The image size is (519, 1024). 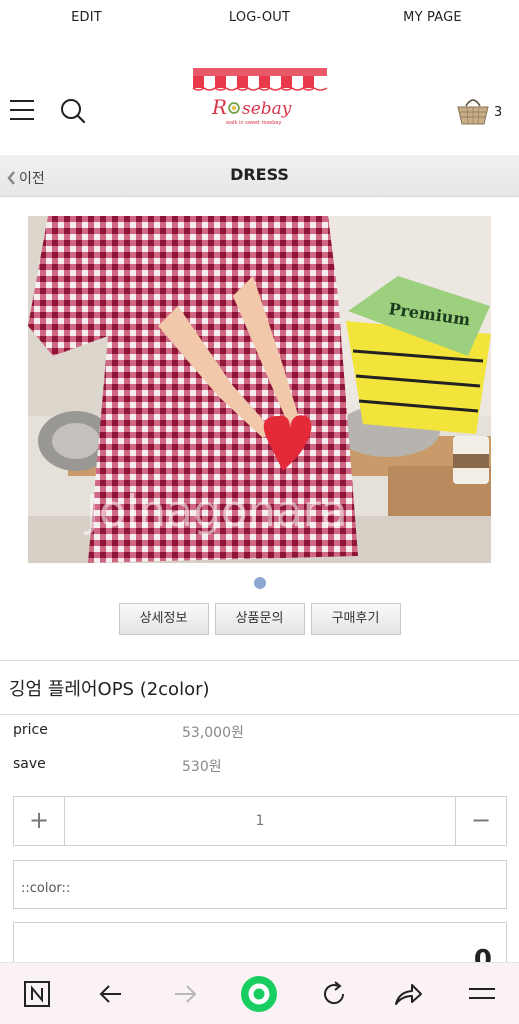 I want to click on quantity-value: 1, so click(x=260, y=821).